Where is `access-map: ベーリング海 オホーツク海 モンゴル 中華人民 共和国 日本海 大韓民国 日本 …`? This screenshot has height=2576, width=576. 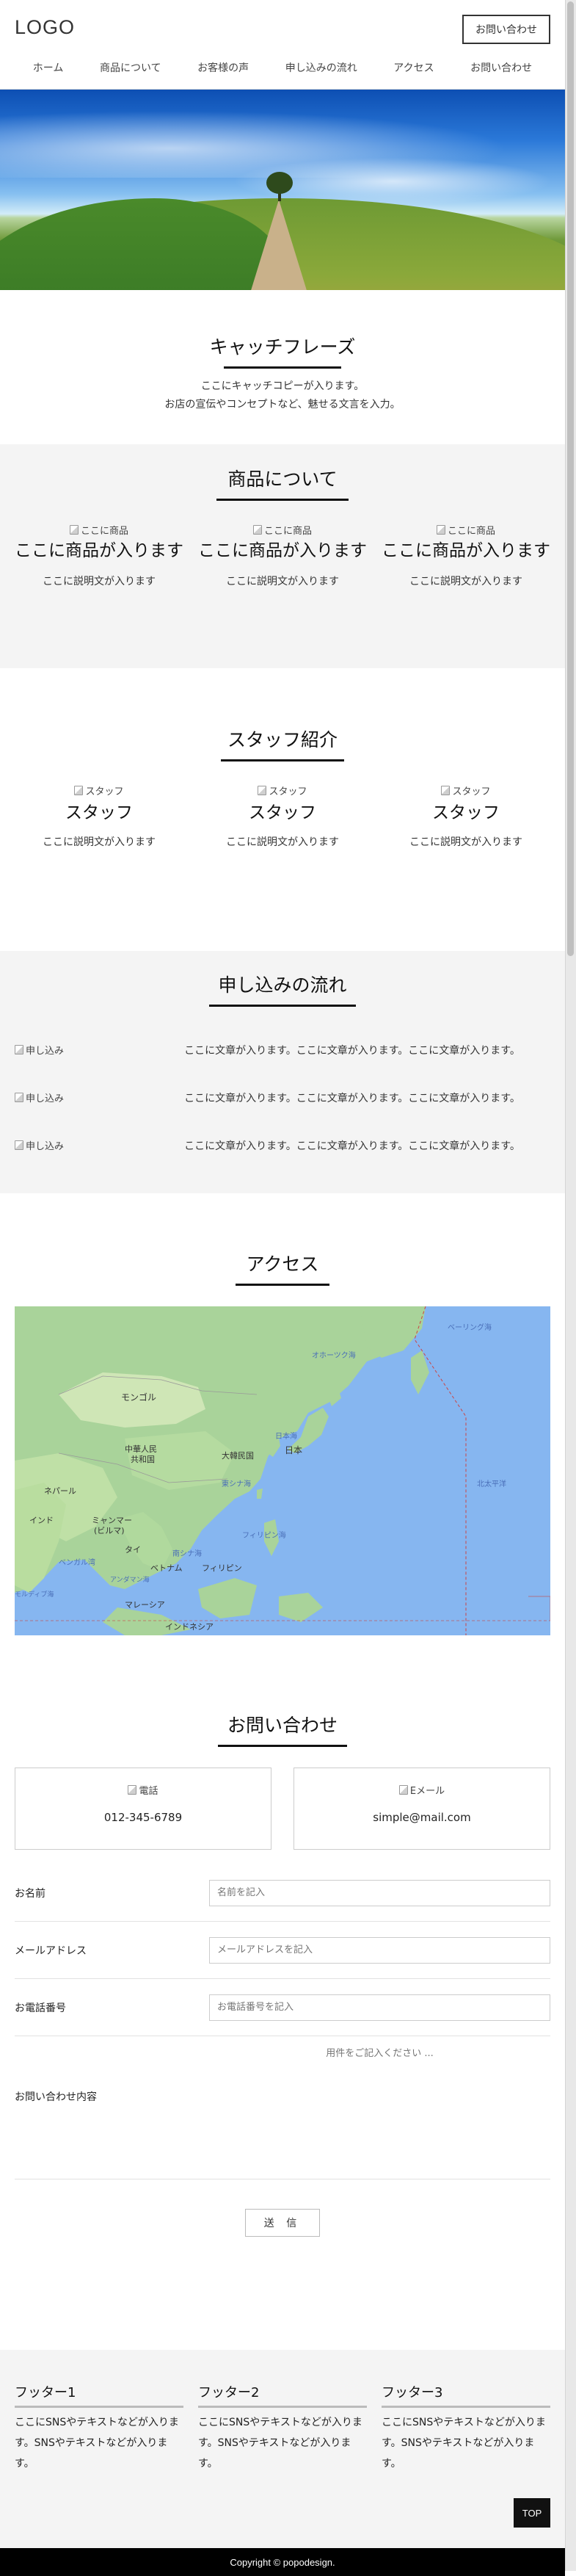 access-map: ベーリング海 オホーツク海 モンゴル 中華人民 共和国 日本海 大韓民国 日本 … is located at coordinates (282, 1470).